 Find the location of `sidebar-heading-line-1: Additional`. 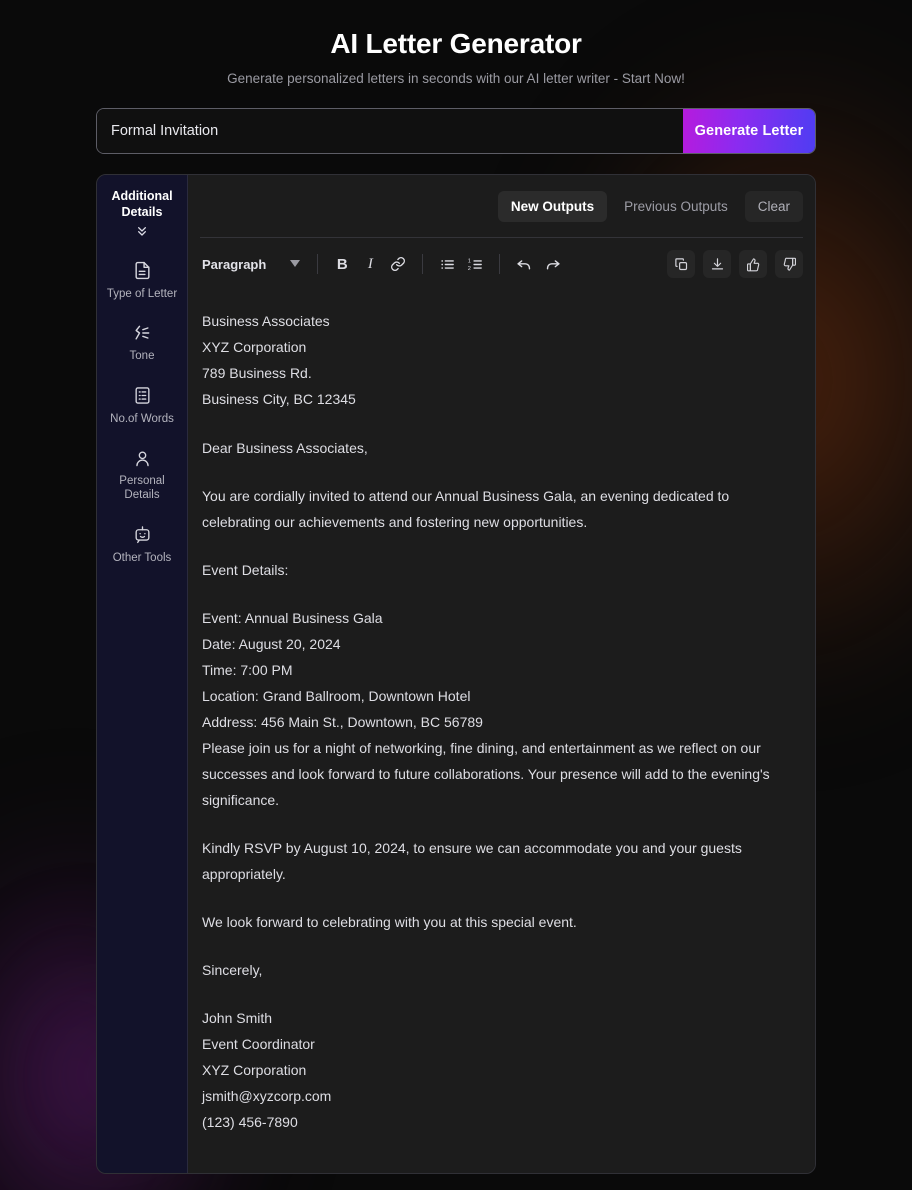

sidebar-heading-line-1: Additional is located at coordinates (142, 196).